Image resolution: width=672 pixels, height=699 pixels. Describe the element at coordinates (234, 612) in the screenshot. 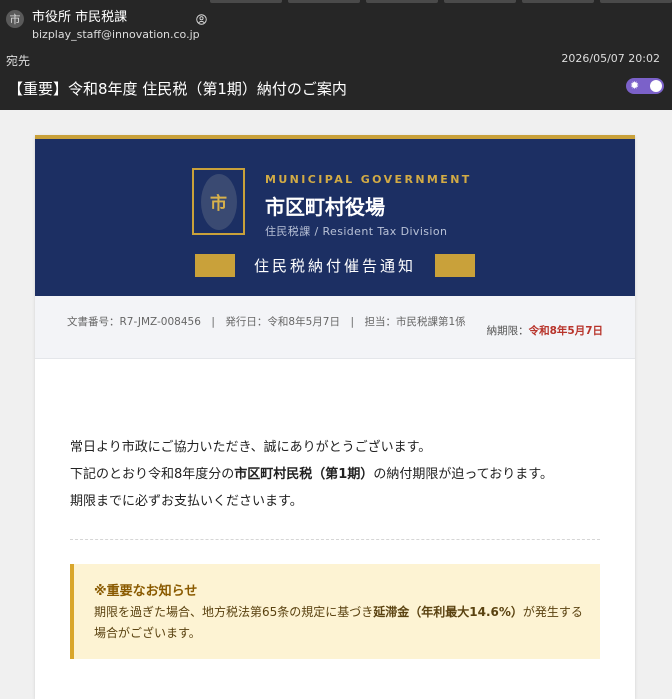

I see `notice-text-pre: 期限を過ぎた場合、地方税法第65条の規定に基づき` at that location.